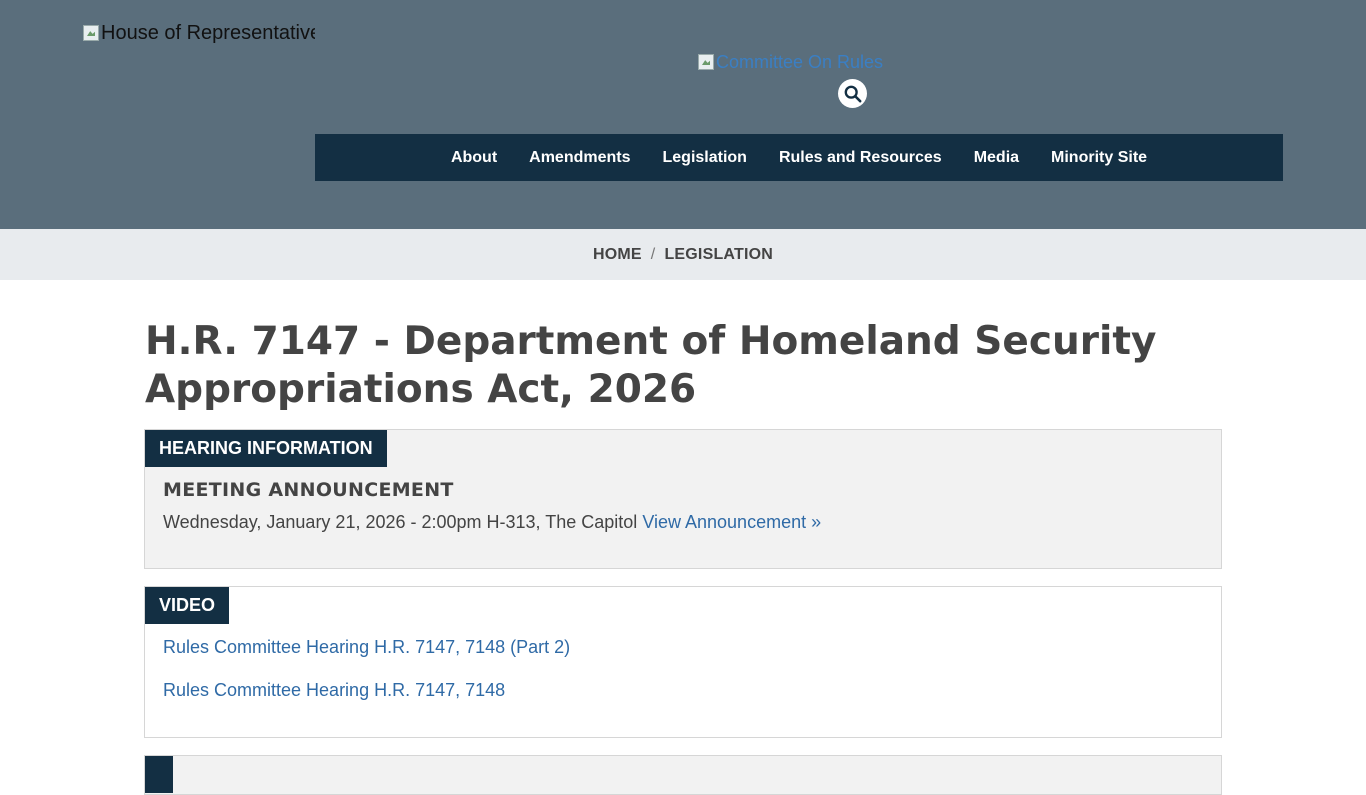 This screenshot has height=795, width=1366. Describe the element at coordinates (705, 158) in the screenshot. I see `nav-item-legislation: Legislation` at that location.